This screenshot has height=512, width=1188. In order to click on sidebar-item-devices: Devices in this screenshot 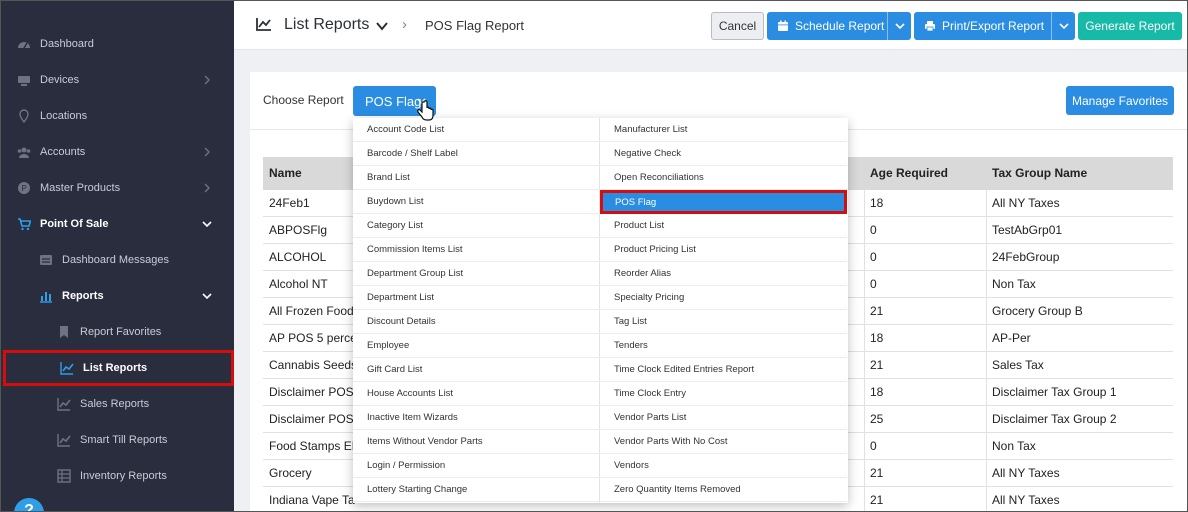, I will do `click(117, 80)`.